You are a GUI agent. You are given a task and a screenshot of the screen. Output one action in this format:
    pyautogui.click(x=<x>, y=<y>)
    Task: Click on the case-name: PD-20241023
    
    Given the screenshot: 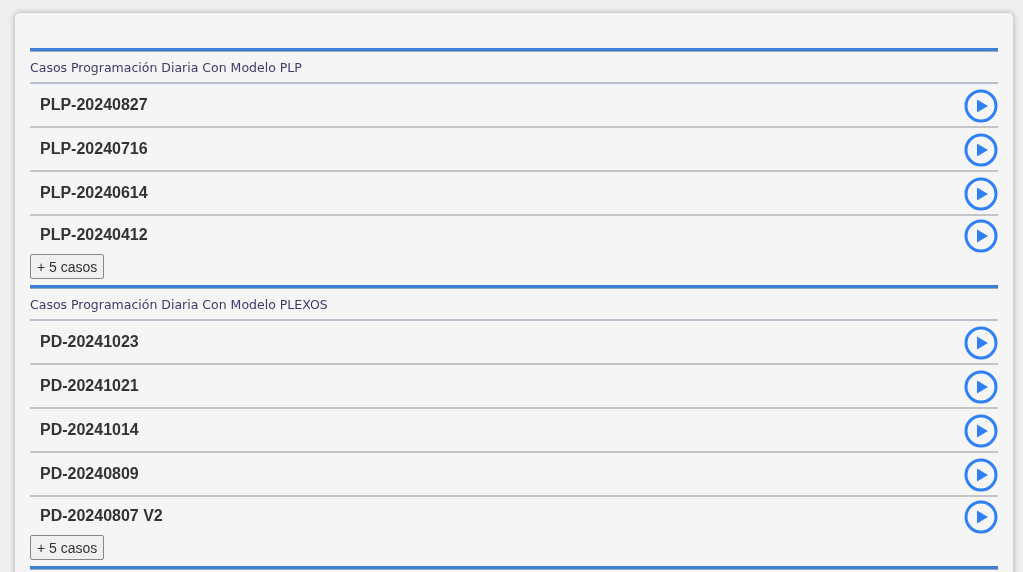 What is the action you would take?
    pyautogui.click(x=89, y=342)
    